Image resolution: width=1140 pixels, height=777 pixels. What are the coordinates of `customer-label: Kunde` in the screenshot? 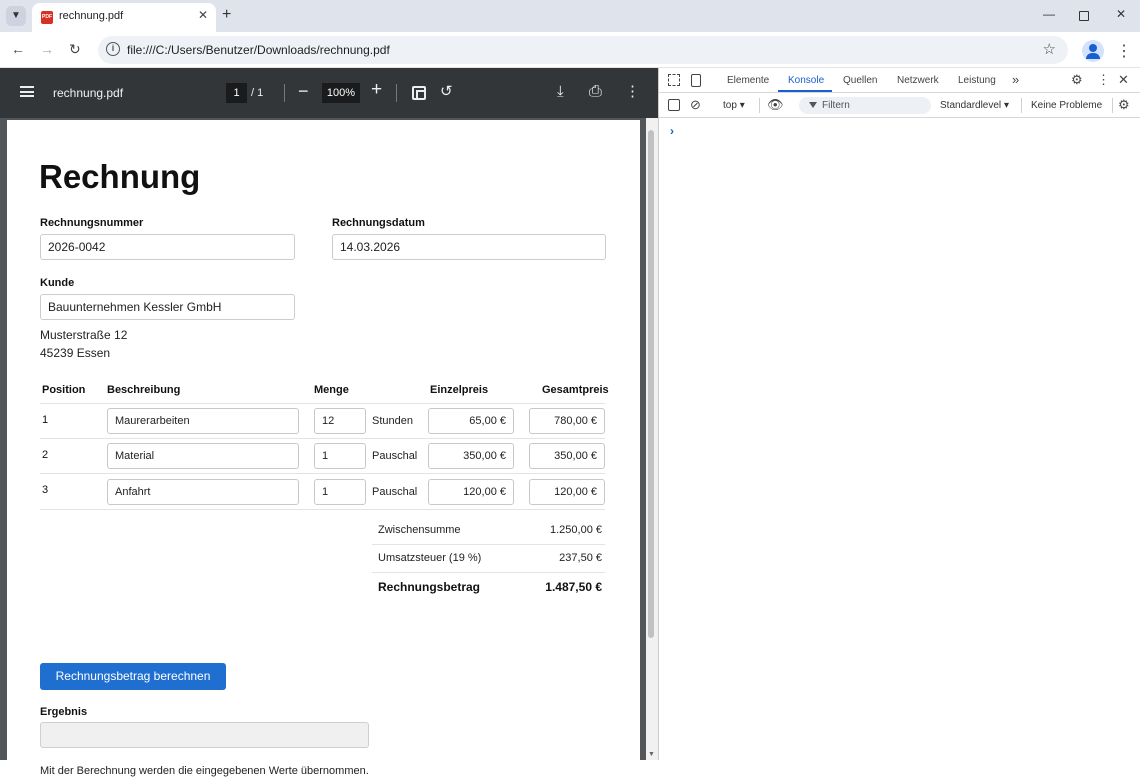 It's located at (57, 283).